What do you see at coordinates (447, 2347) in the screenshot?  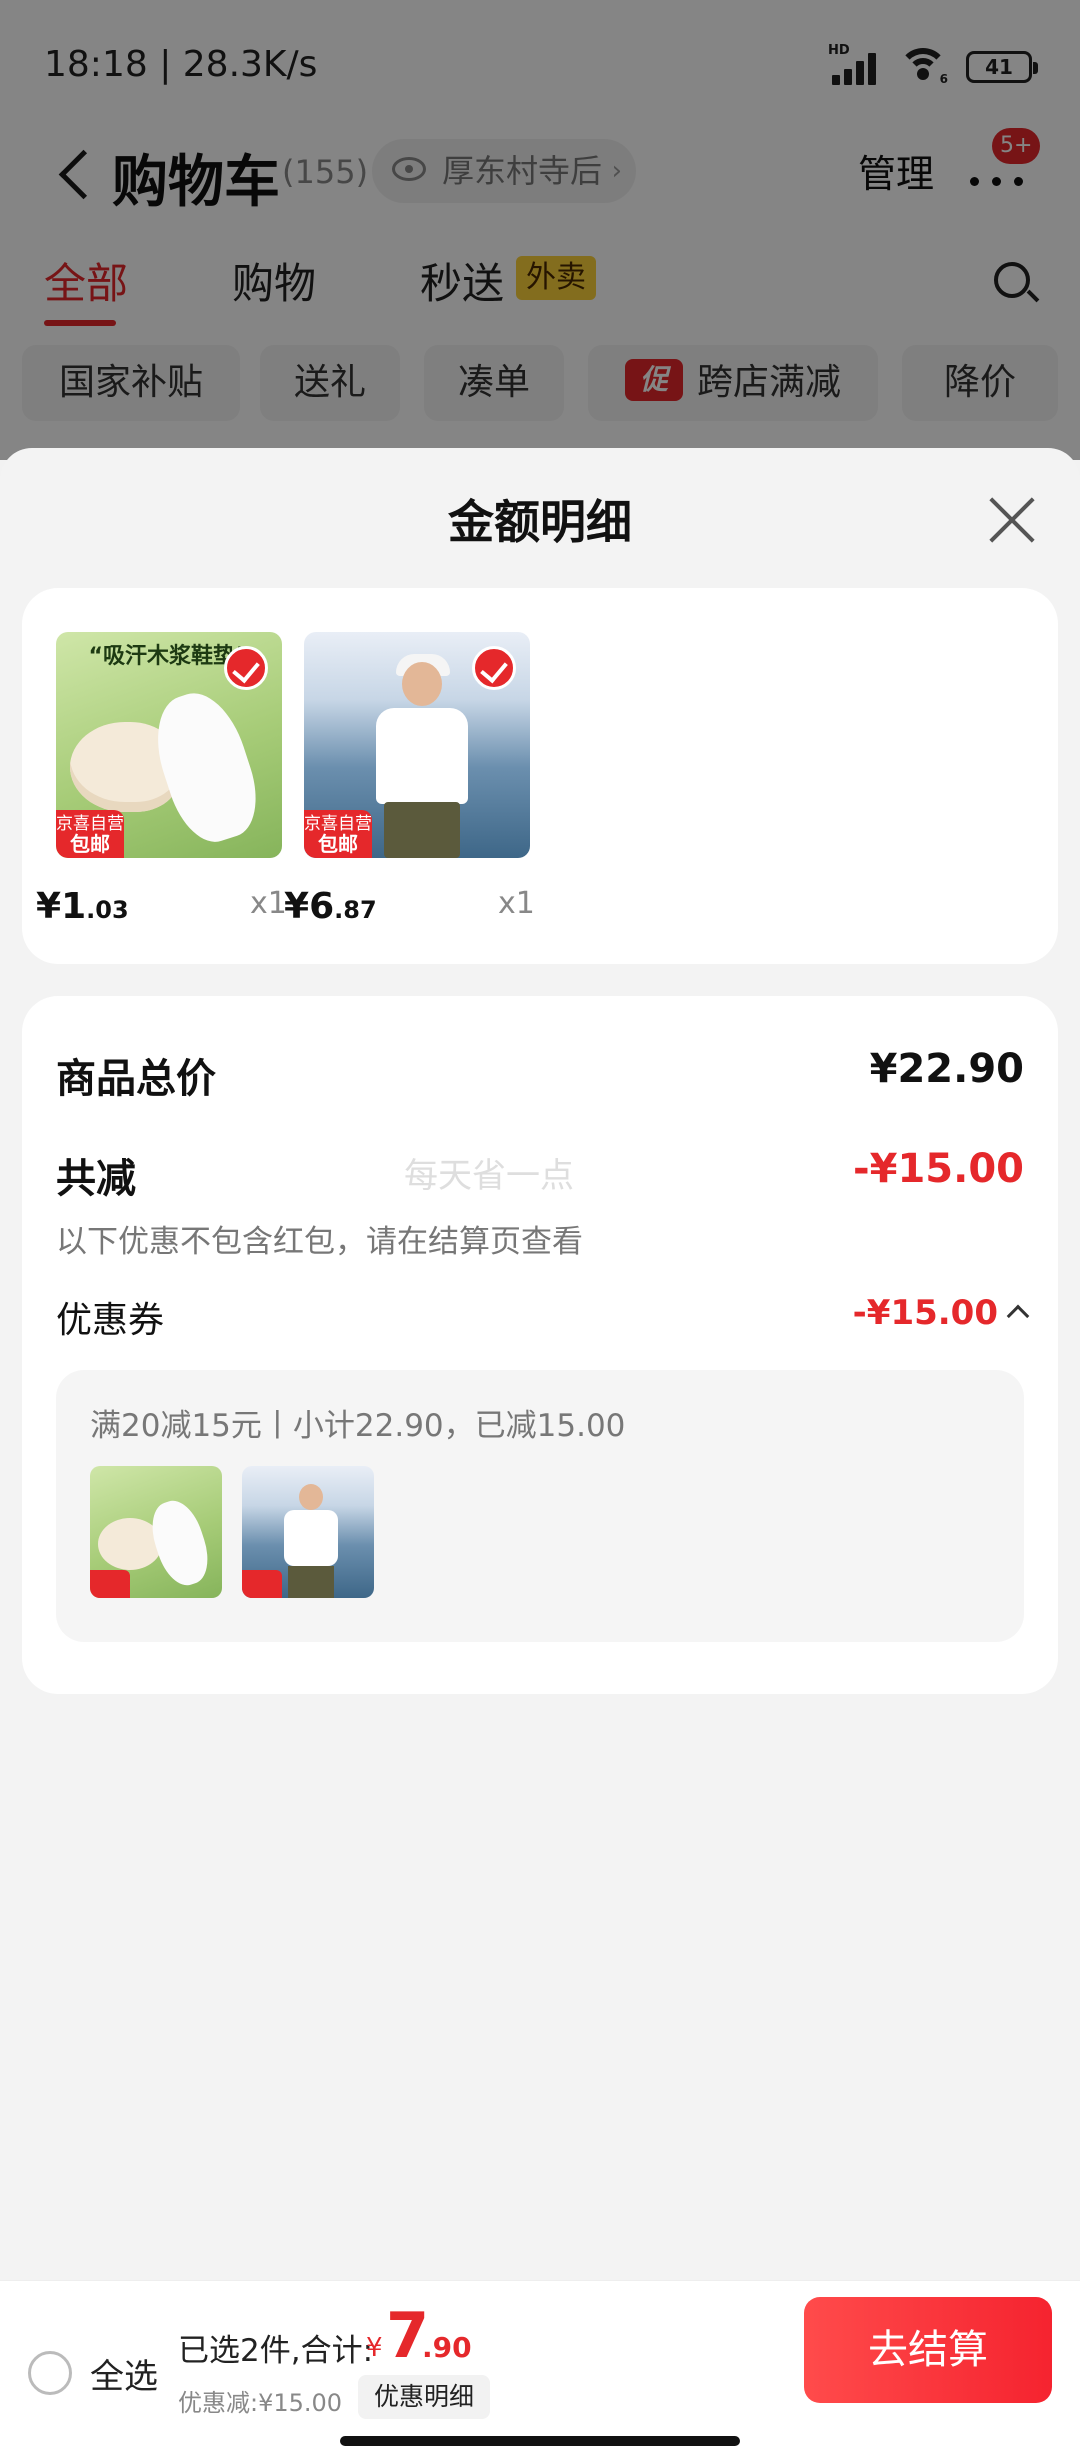 I see `total-decimal: .90` at bounding box center [447, 2347].